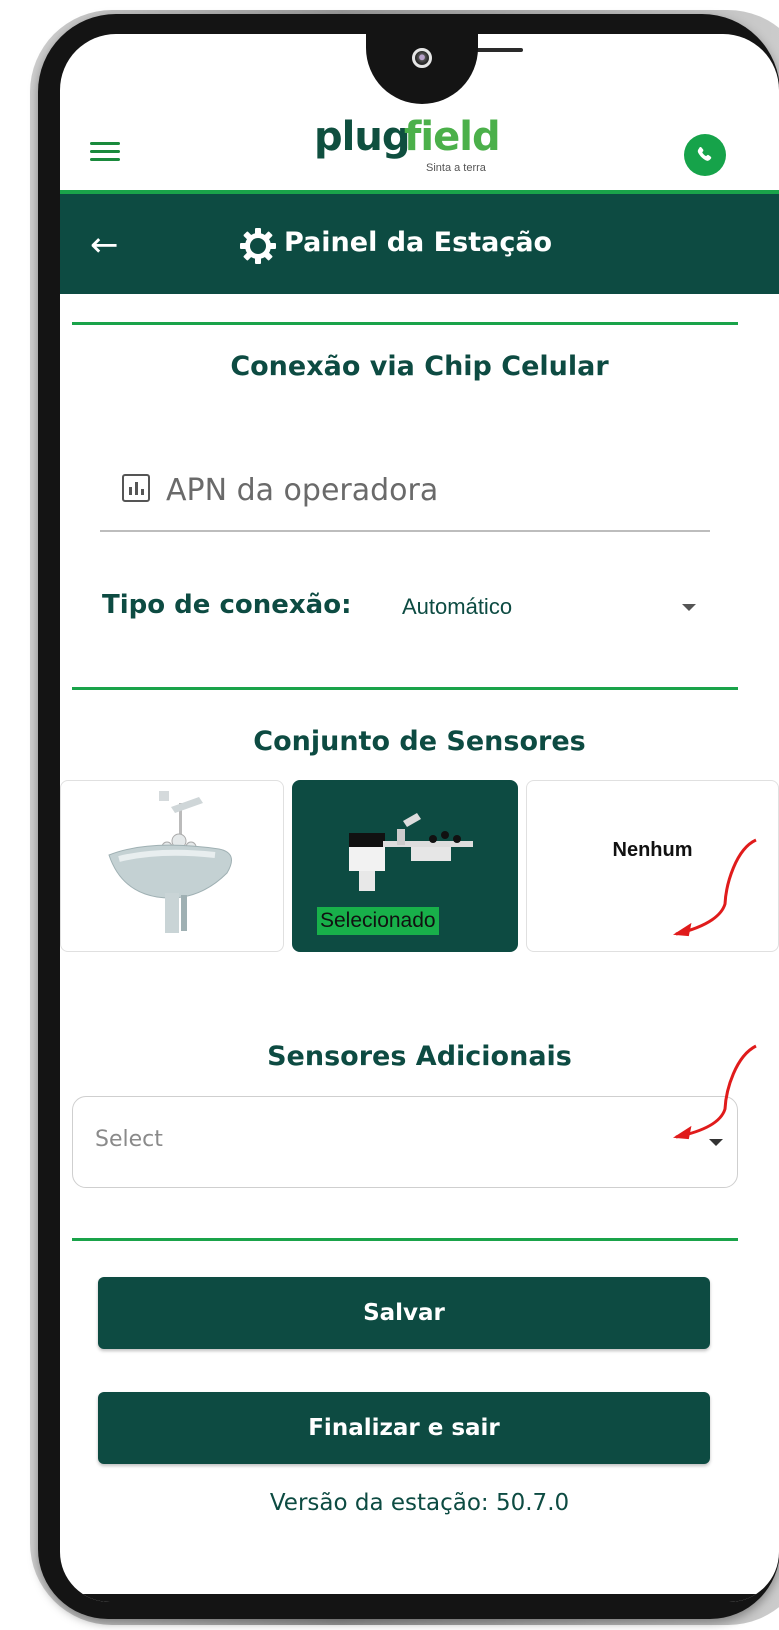 Image resolution: width=779 pixels, height=1630 pixels. Describe the element at coordinates (652, 850) in the screenshot. I see `none-option-label: Nenhum` at that location.